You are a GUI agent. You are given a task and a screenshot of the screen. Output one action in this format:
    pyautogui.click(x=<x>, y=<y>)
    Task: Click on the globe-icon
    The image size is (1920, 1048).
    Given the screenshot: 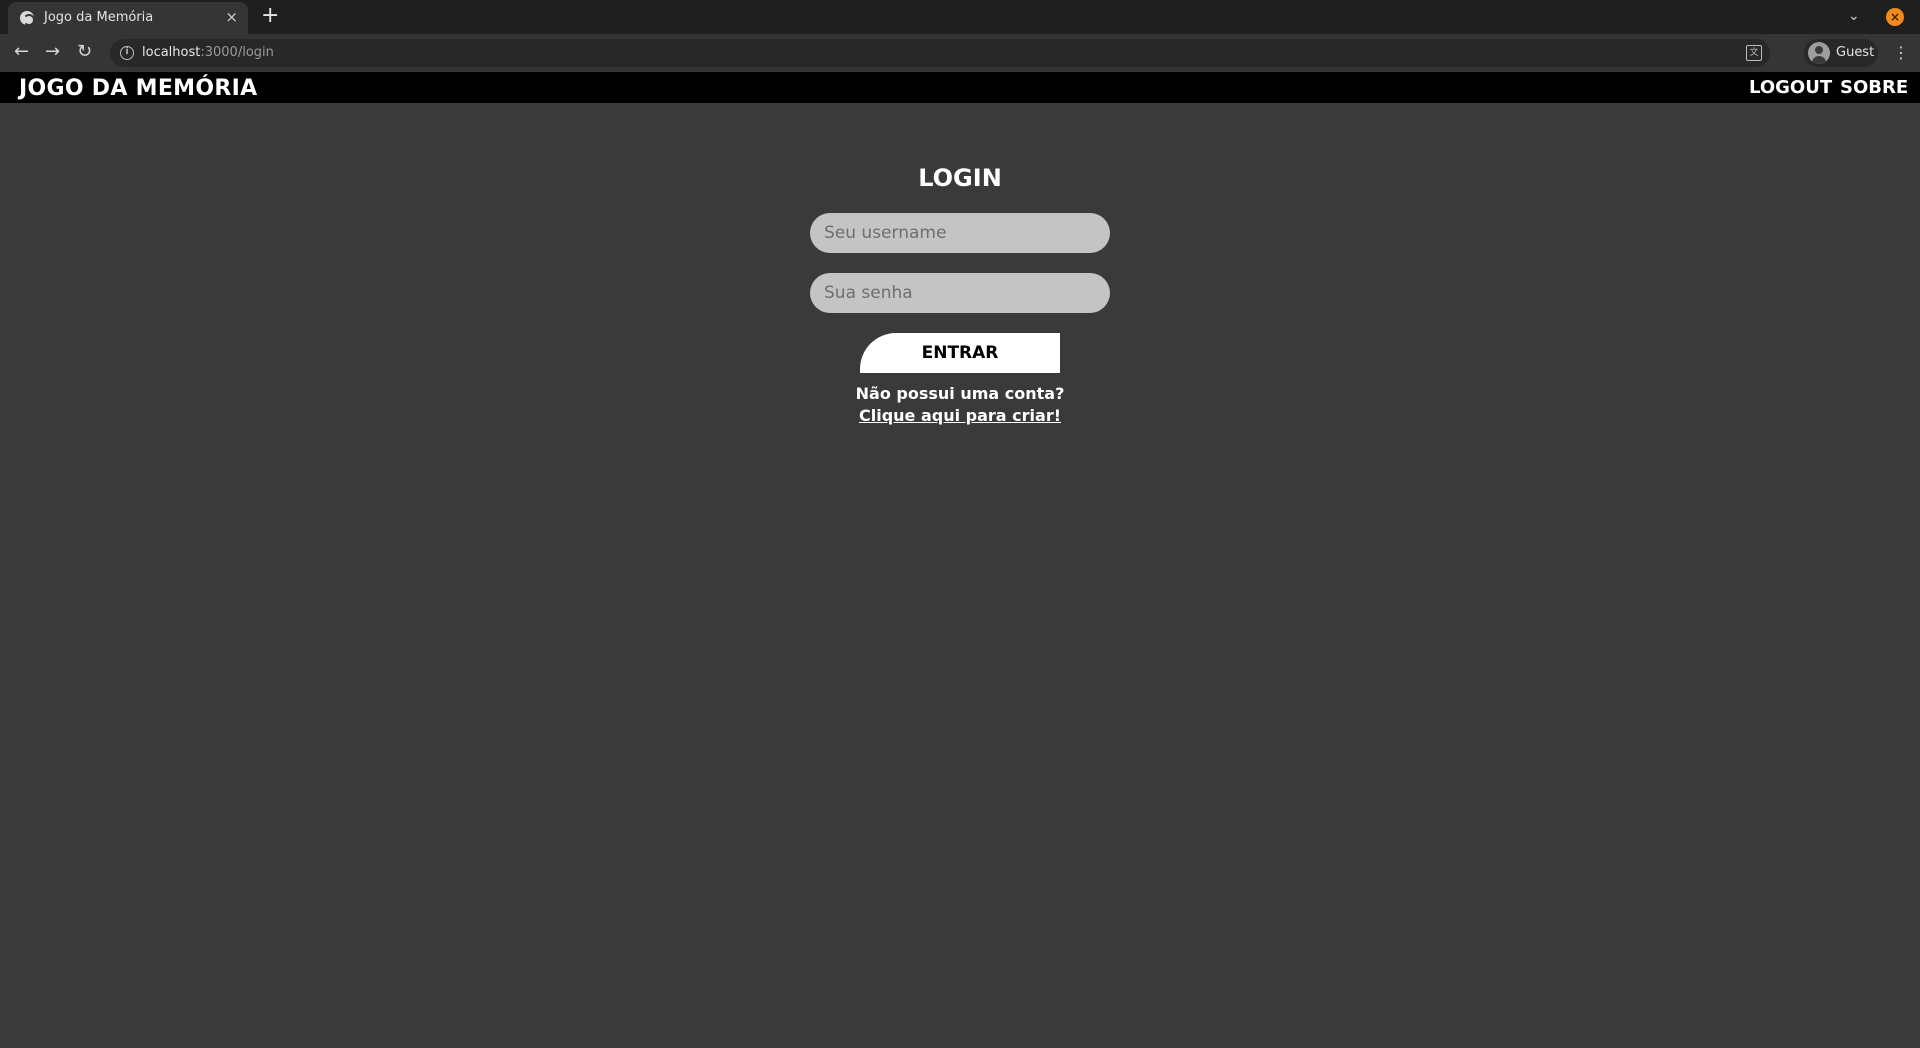 What is the action you would take?
    pyautogui.click(x=27, y=18)
    